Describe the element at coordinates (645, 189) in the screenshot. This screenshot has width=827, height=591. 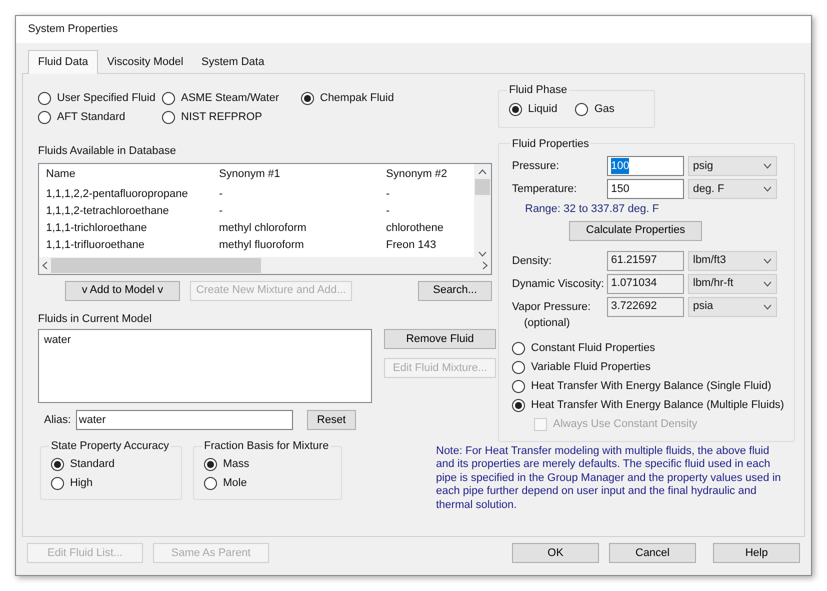
I see `value-field: 150` at that location.